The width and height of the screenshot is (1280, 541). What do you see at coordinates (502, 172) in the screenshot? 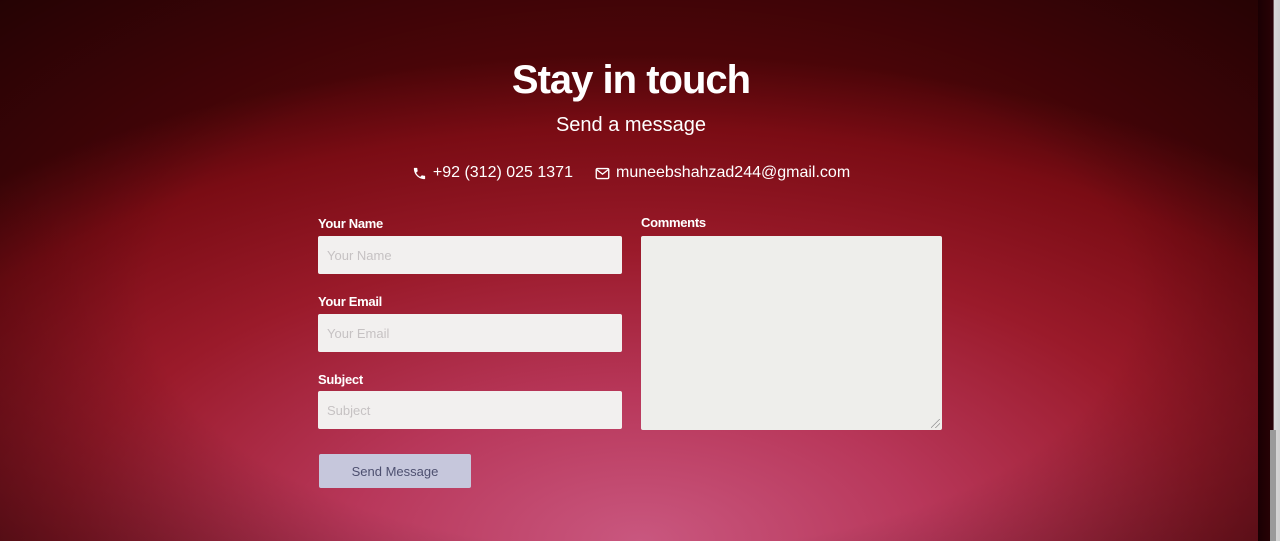
I see `phone-number: +92 (312) 025 1371` at bounding box center [502, 172].